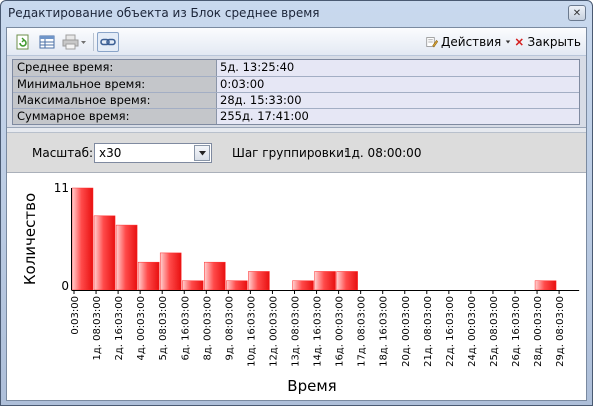  I want to click on x-tick-label: 28д. 00:03:00, so click(538, 331).